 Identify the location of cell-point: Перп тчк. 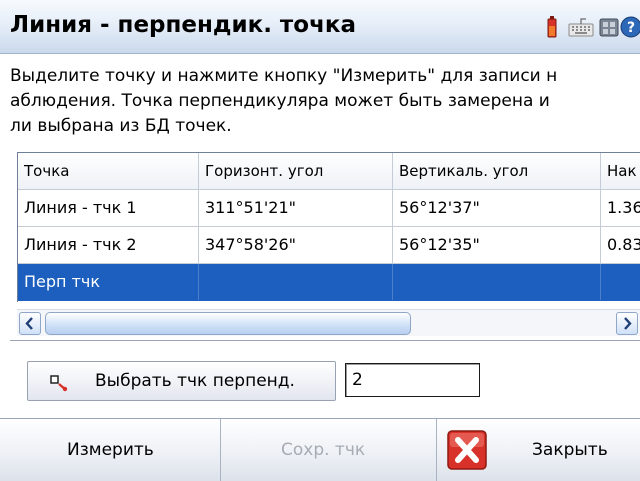
(108, 282).